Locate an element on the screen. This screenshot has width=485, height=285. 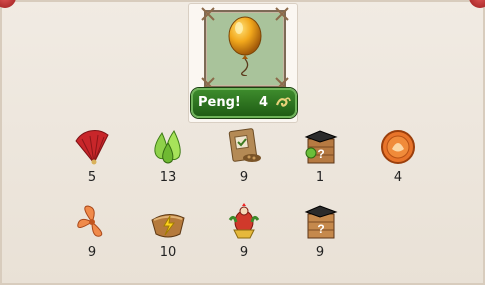
fan-icon is located at coordinates (92, 147).